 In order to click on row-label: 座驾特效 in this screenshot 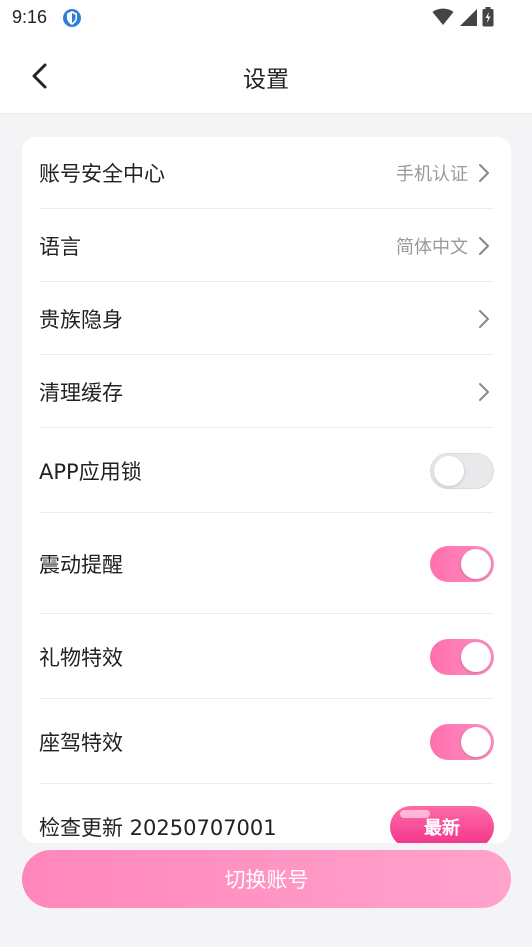, I will do `click(81, 742)`.